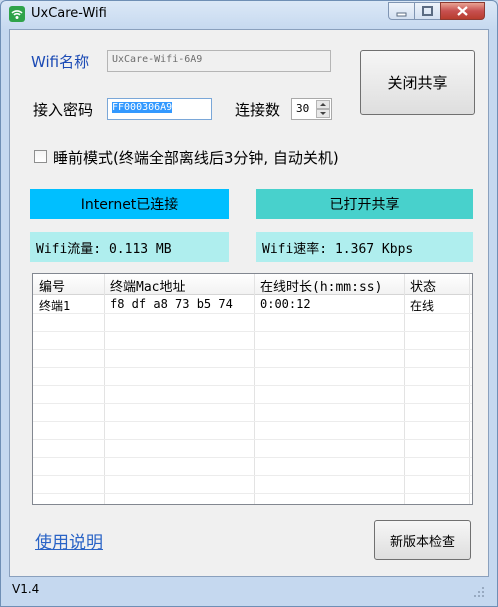 The height and width of the screenshot is (607, 498). Describe the element at coordinates (69, 13) in the screenshot. I see `window-title: UxCare-Wifi` at that location.